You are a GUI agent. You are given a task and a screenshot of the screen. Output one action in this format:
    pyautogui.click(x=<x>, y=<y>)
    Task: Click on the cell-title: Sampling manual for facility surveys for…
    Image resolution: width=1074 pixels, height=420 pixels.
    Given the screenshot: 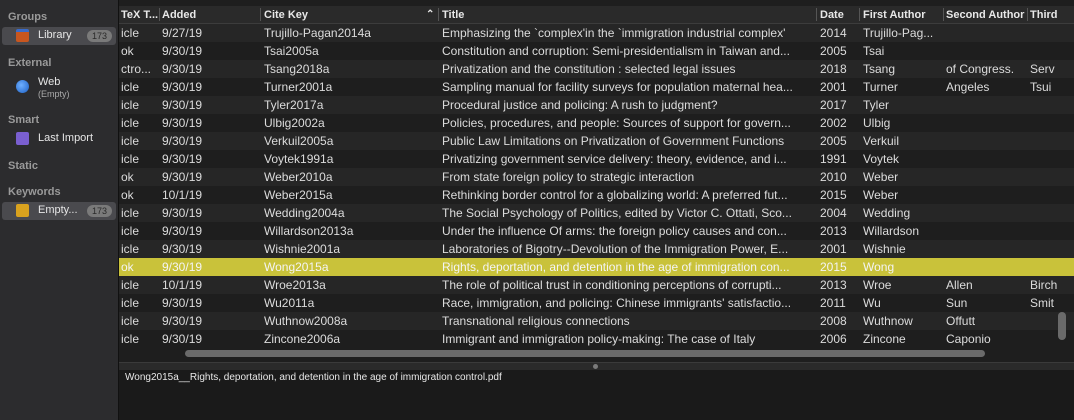 What is the action you would take?
    pyautogui.click(x=617, y=87)
    